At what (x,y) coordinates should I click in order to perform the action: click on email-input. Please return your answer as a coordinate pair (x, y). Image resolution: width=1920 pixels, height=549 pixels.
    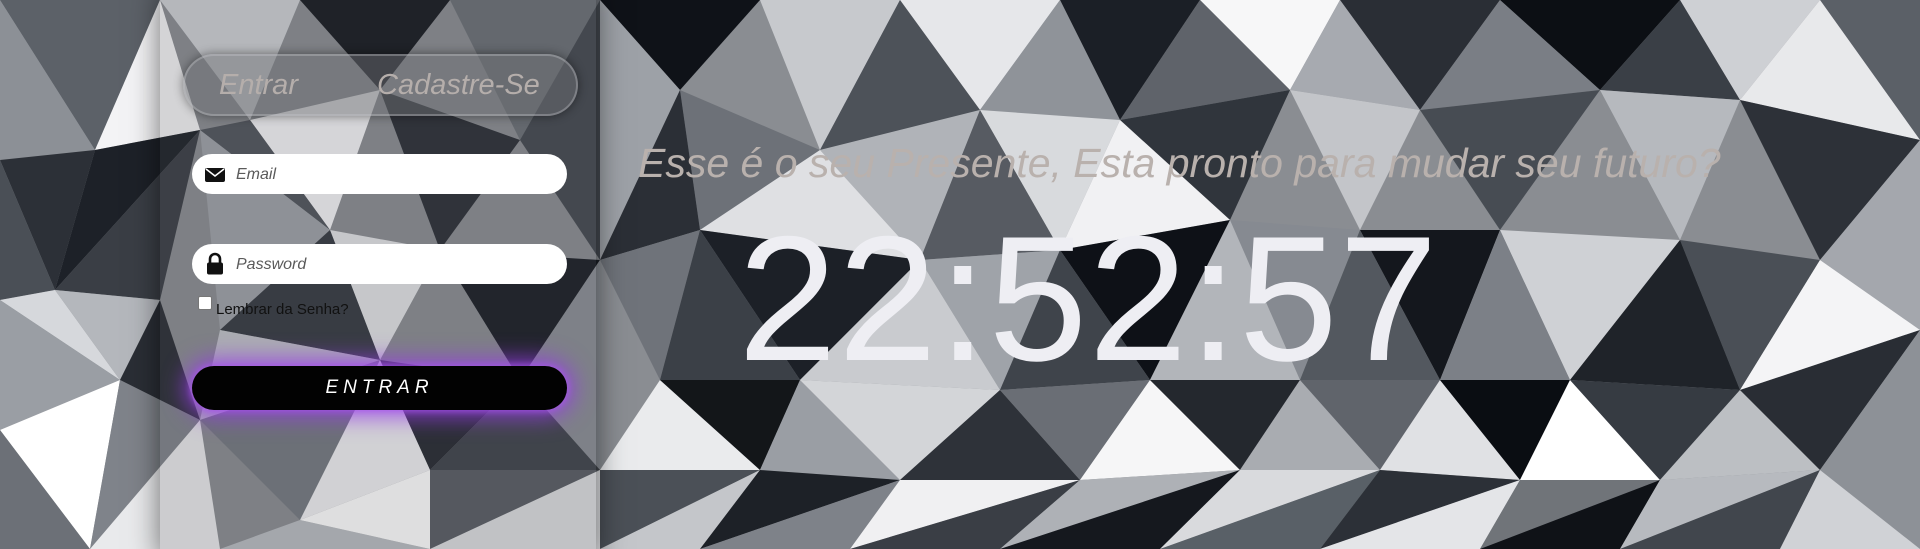
    Looking at the image, I should click on (396, 175).